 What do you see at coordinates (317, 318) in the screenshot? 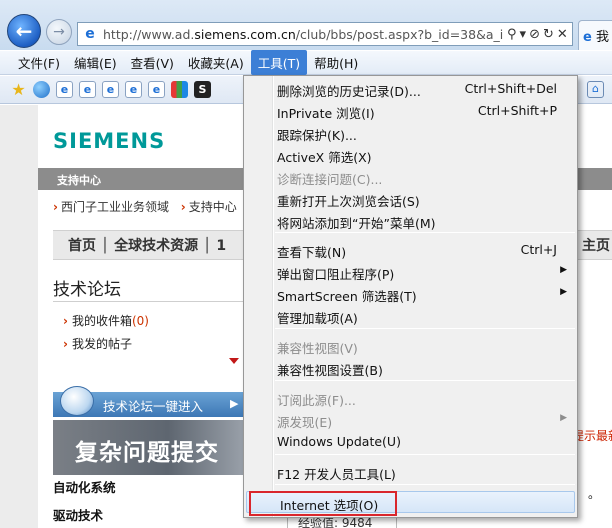
I see `menu-item-label: 管理加载项(A)` at bounding box center [317, 318].